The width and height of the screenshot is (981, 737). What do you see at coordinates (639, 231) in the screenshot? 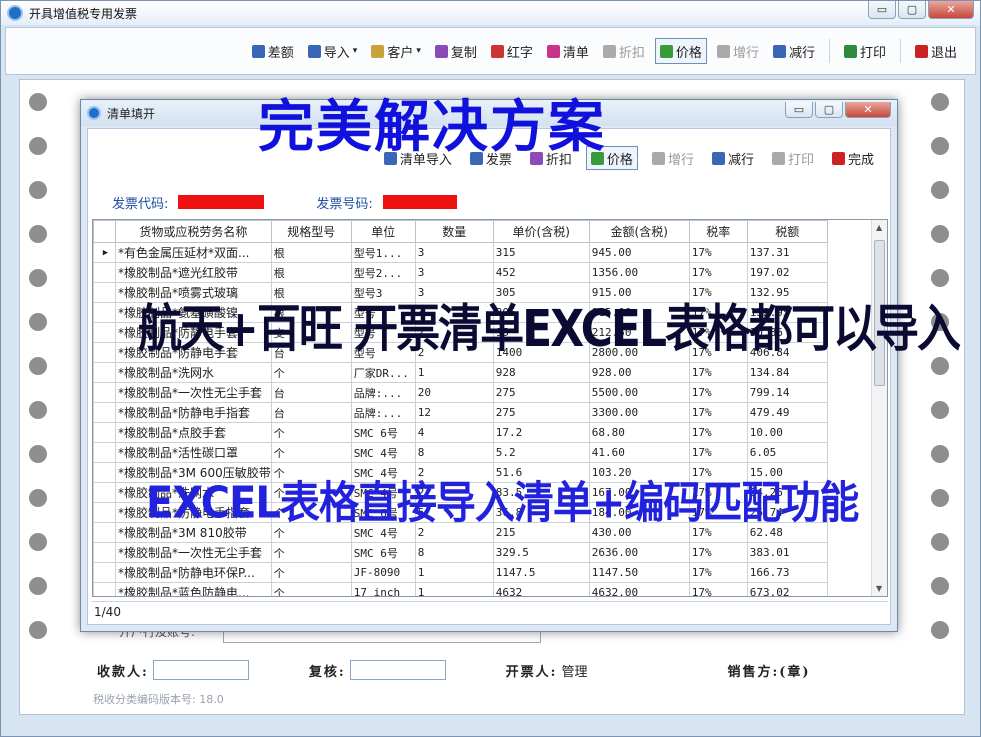
I see `column-header: 金额(含税)` at bounding box center [639, 231].